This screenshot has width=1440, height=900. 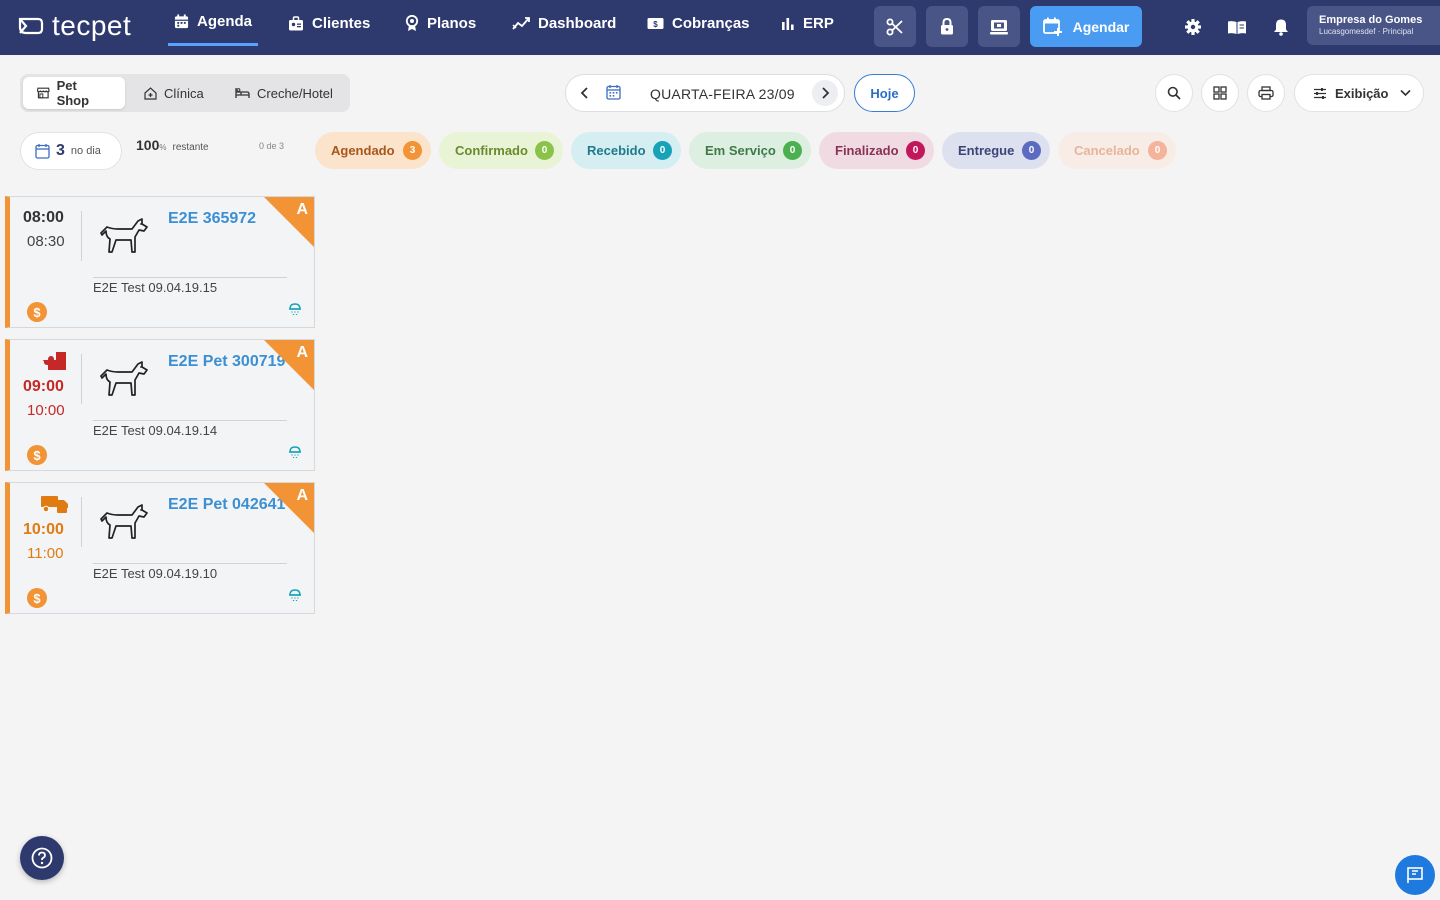 I want to click on service-segment-tabs: Pet Shop Clínica Creche/Hotel, so click(x=185, y=93).